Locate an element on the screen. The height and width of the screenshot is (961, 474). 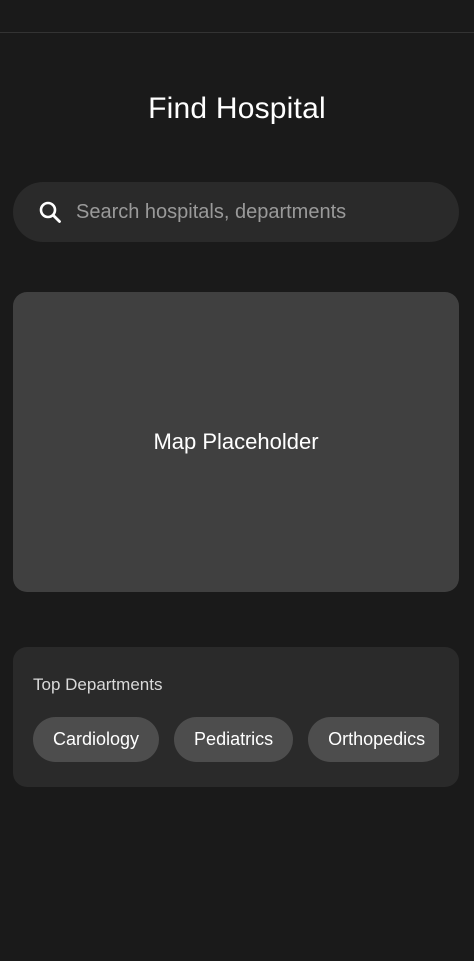
top-divider is located at coordinates (237, 32).